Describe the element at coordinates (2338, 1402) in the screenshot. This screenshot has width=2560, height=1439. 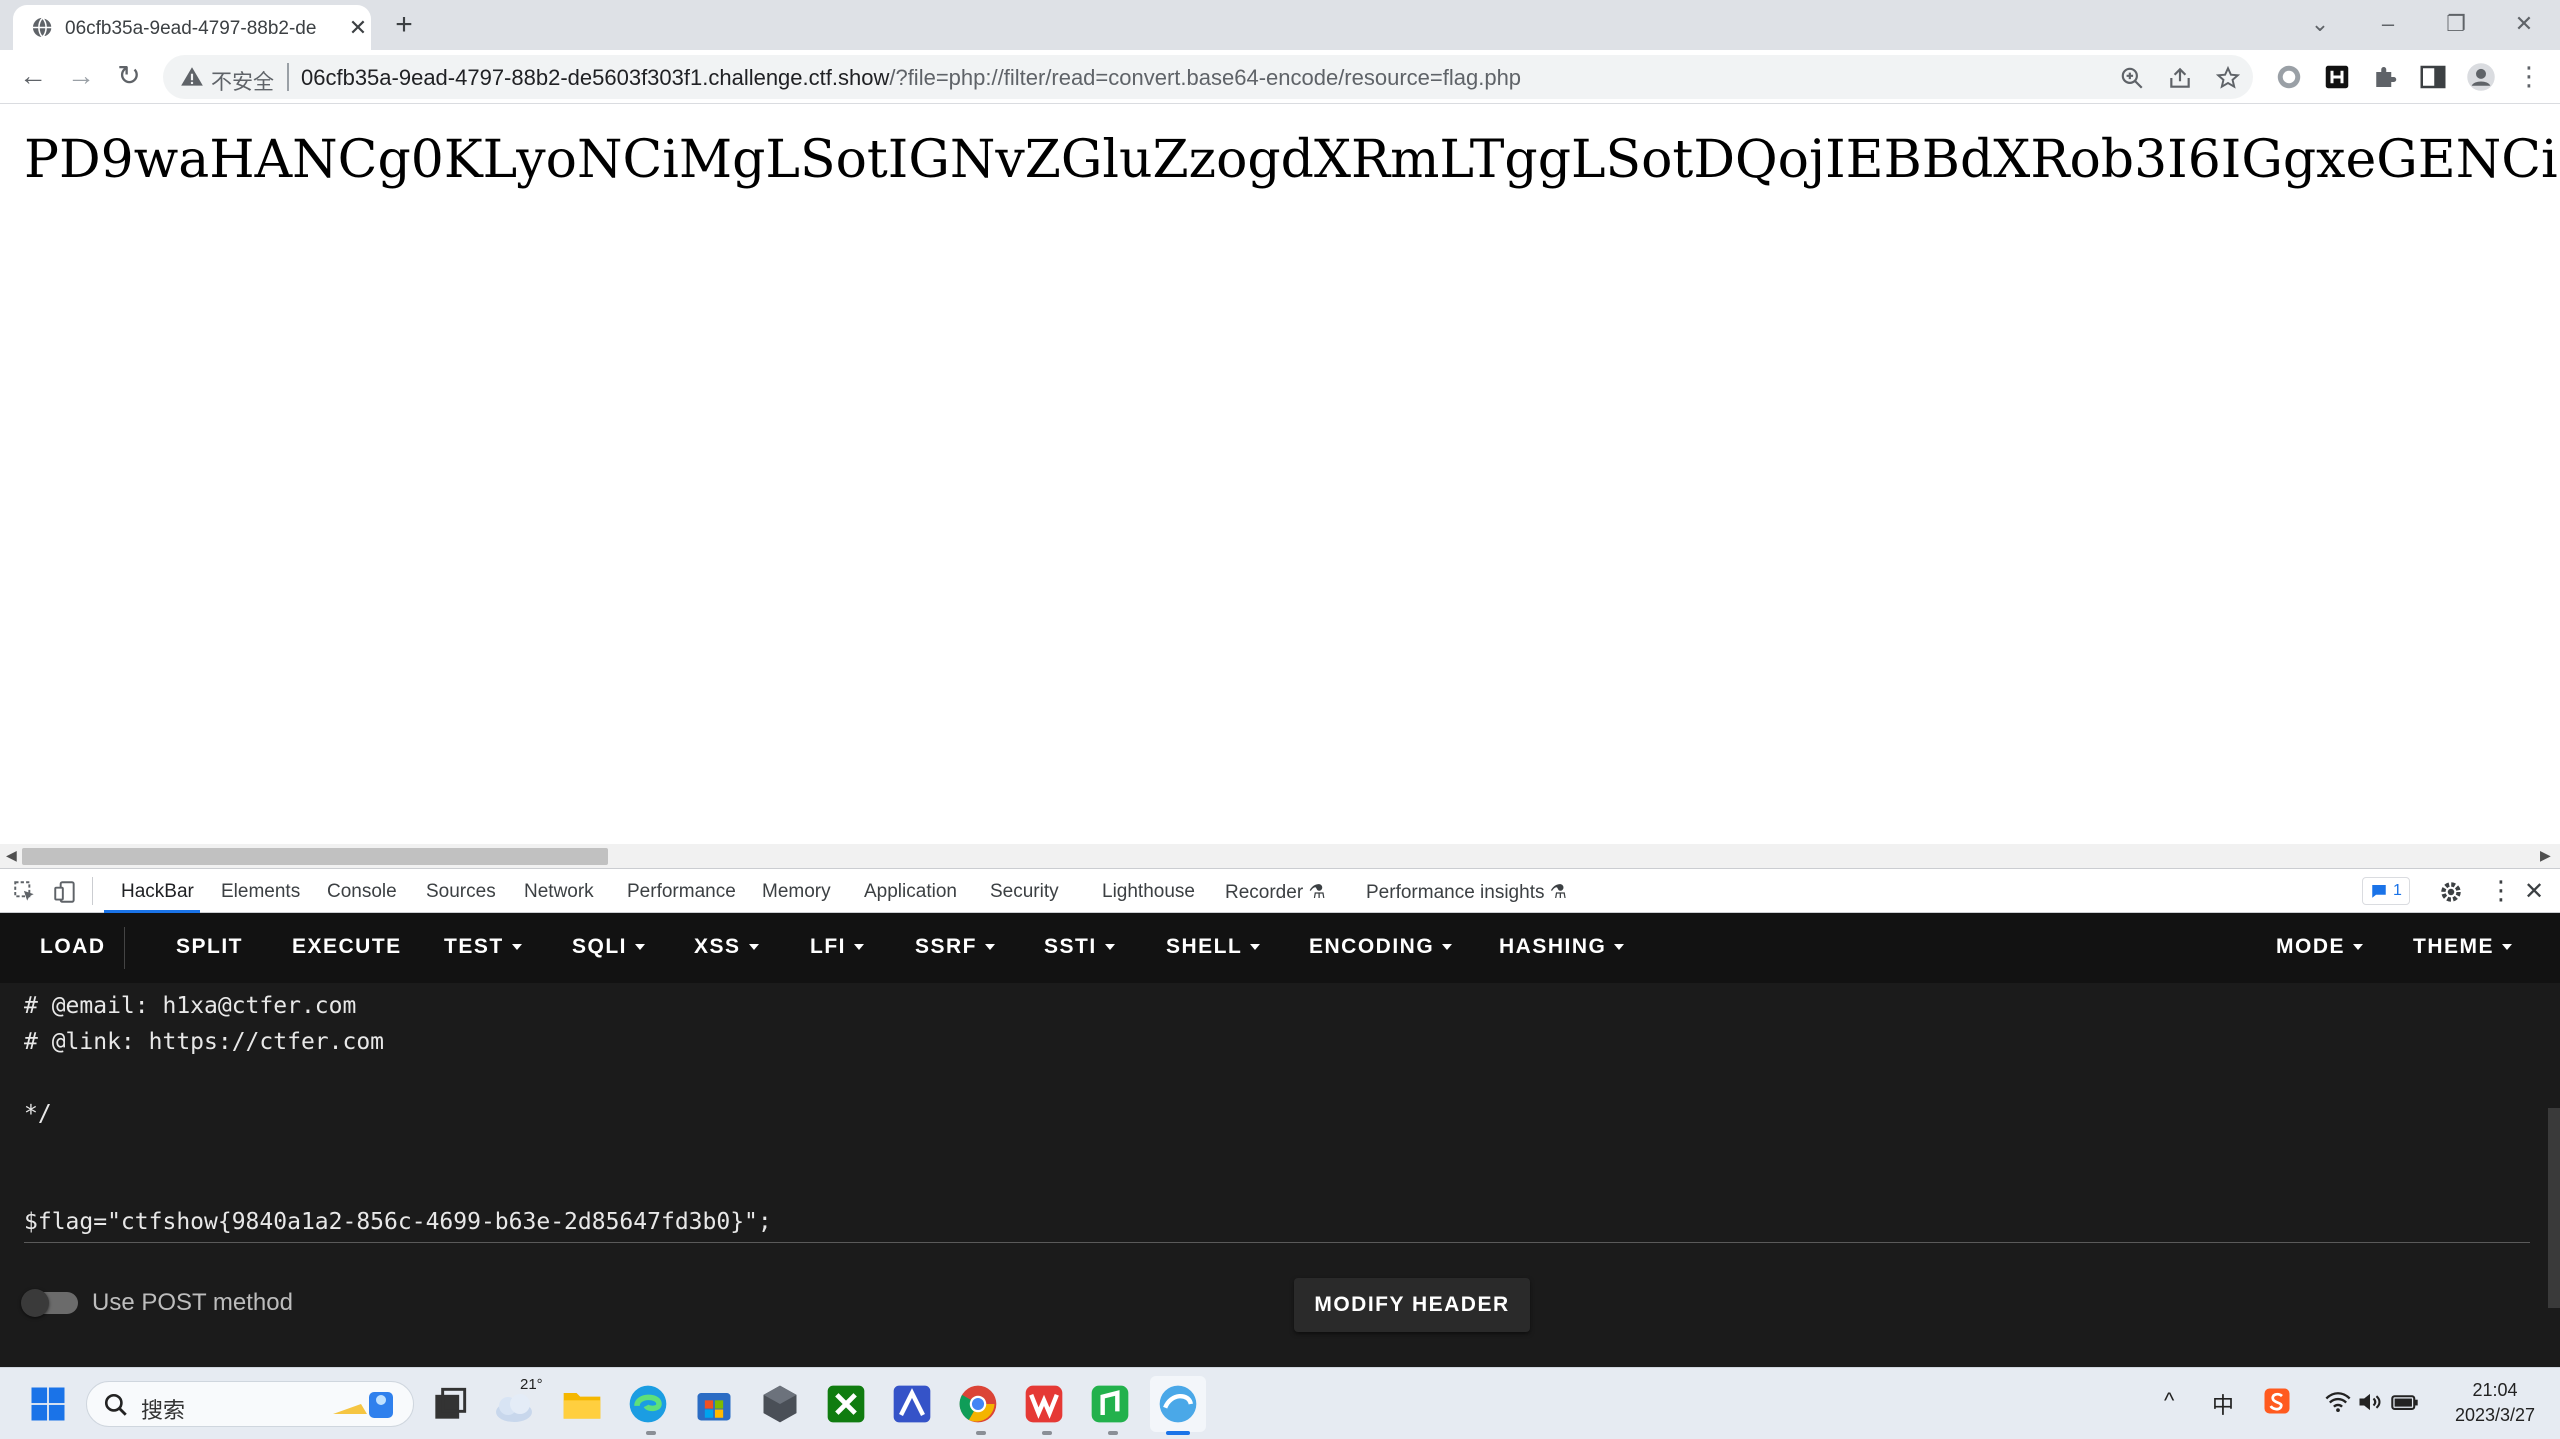
I see `wifi-icon` at that location.